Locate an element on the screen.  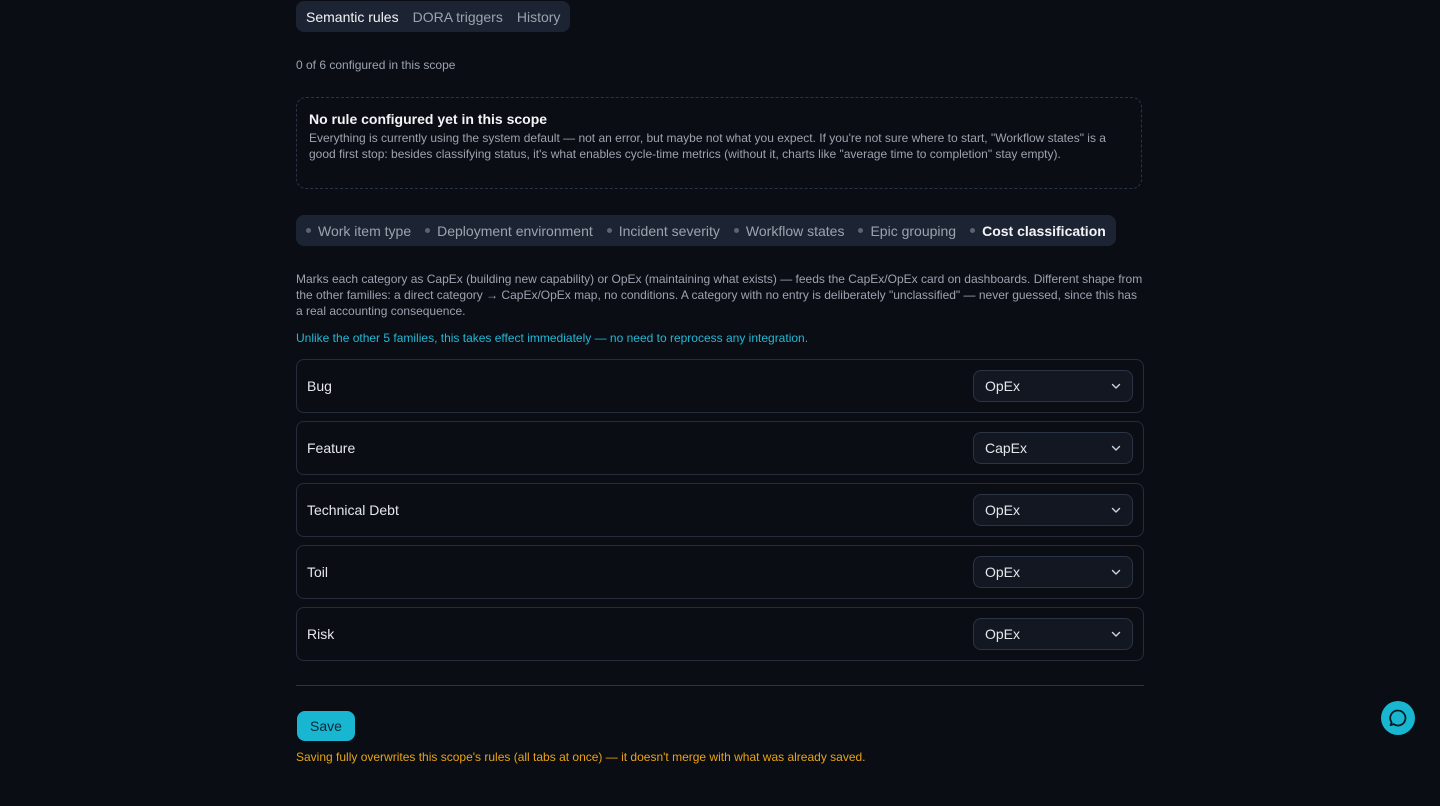
category-row-toil: Toil OpEx is located at coordinates (720, 572).